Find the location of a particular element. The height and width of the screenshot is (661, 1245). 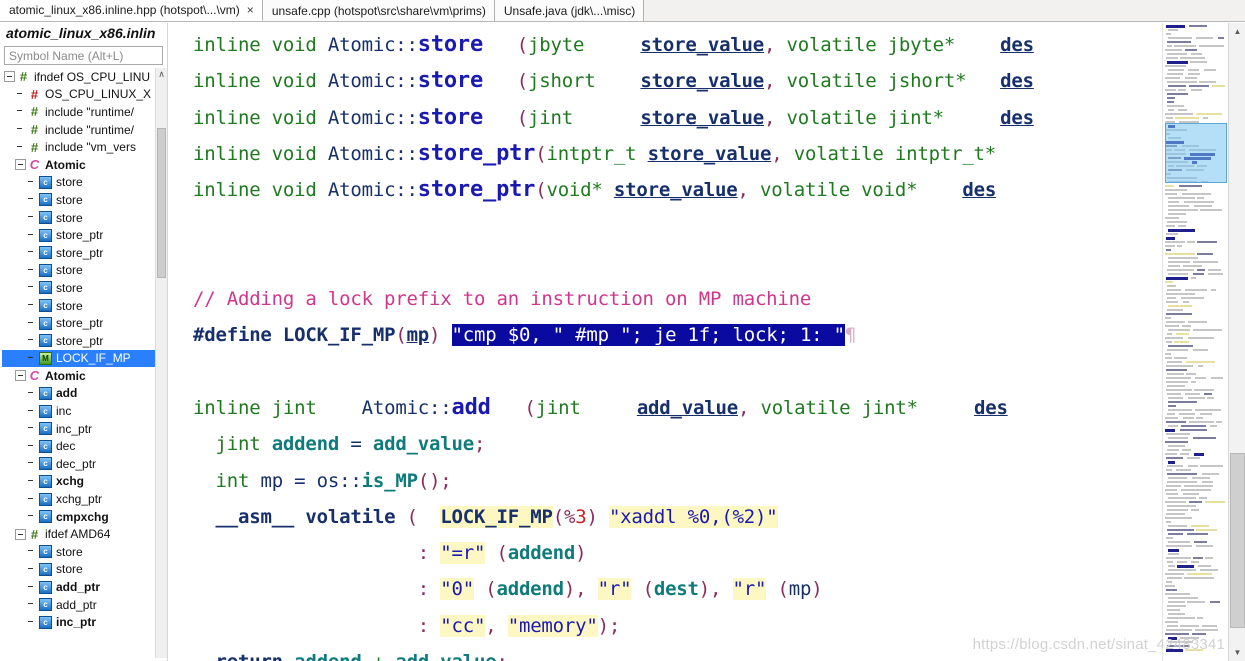

outline-tree-item: c inc is located at coordinates (84, 411).